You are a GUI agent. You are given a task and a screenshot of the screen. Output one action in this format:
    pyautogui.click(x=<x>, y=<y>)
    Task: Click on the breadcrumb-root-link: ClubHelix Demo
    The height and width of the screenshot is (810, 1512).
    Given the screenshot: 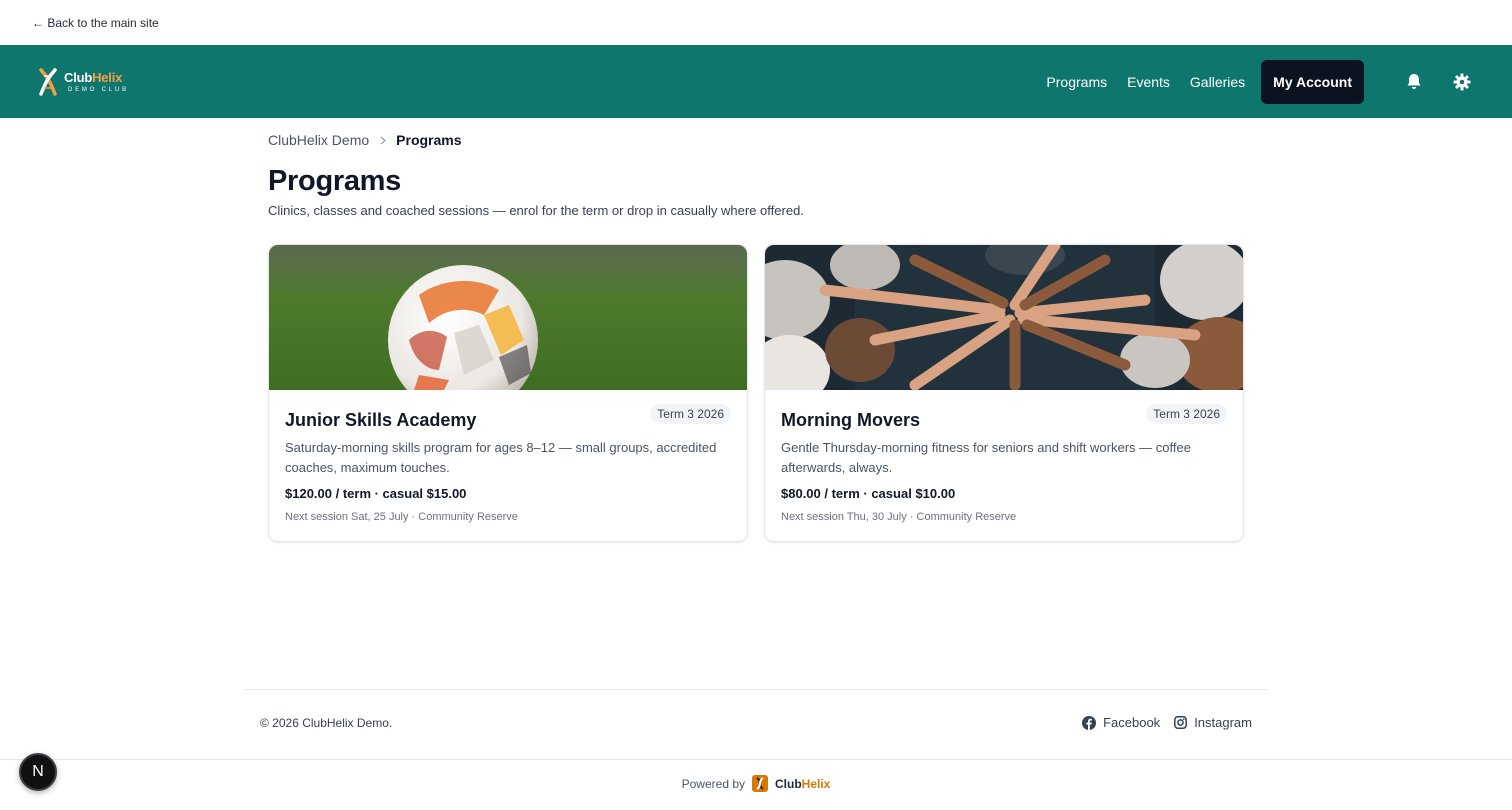 What is the action you would take?
    pyautogui.click(x=318, y=140)
    